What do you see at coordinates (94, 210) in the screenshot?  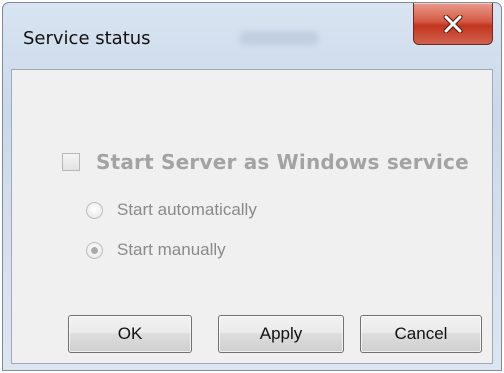 I see `start-automatically-radio` at bounding box center [94, 210].